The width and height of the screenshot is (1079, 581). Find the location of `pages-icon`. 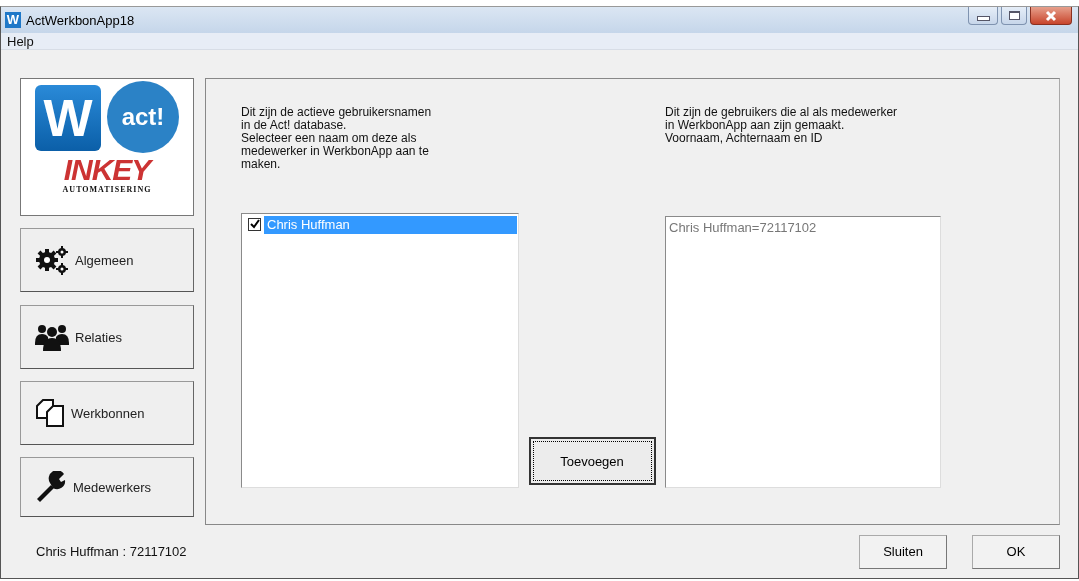

pages-icon is located at coordinates (50, 413).